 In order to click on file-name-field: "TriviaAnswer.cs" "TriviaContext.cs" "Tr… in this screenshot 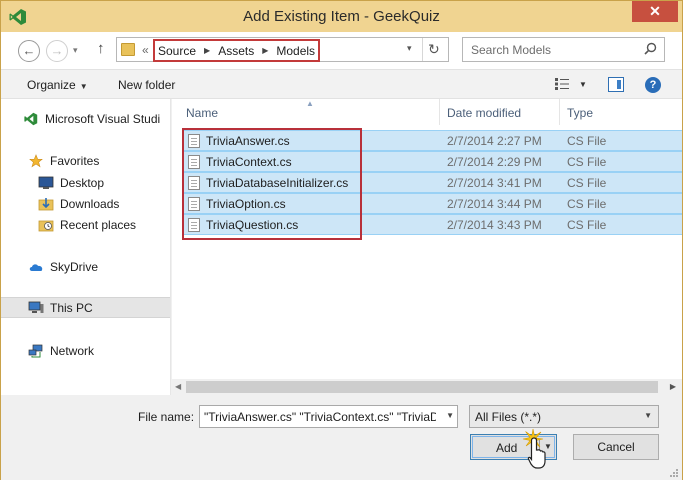, I will do `click(328, 416)`.